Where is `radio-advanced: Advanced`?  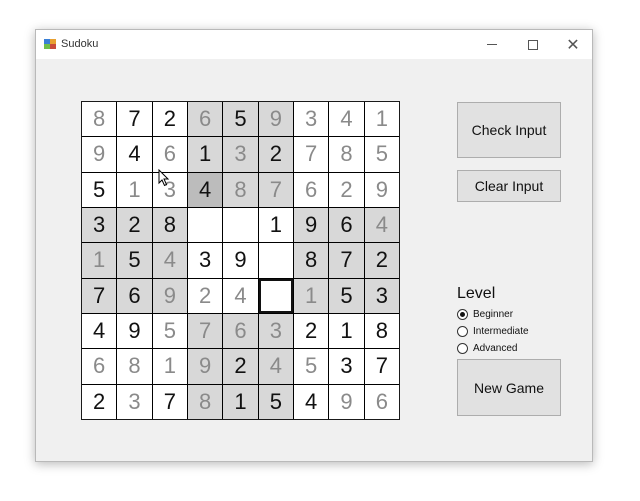
radio-advanced: Advanced is located at coordinates (487, 348).